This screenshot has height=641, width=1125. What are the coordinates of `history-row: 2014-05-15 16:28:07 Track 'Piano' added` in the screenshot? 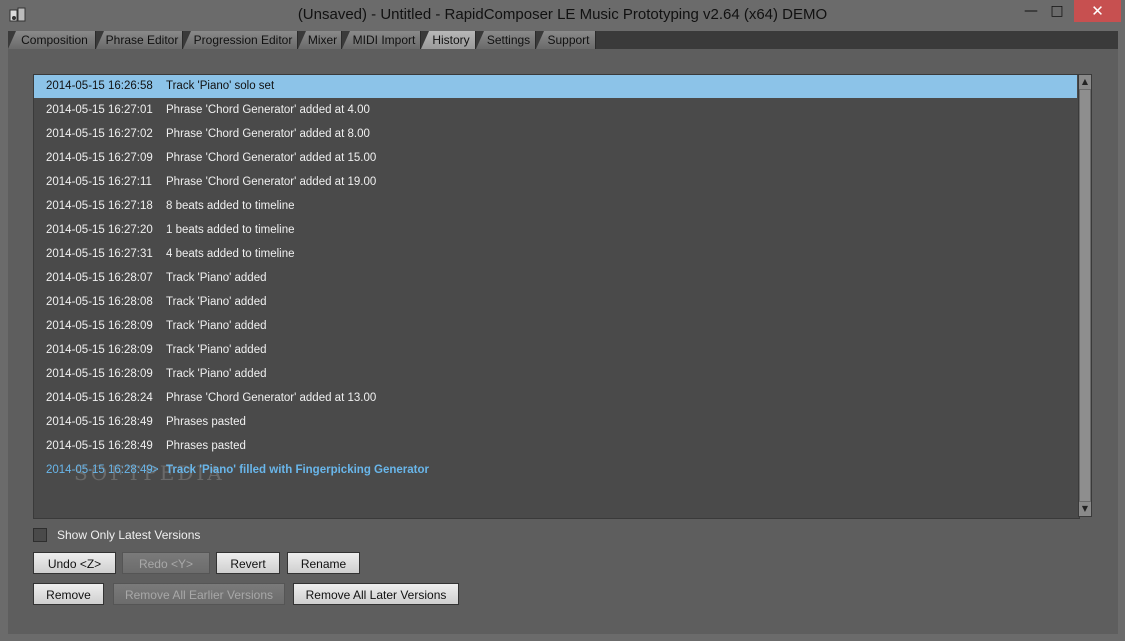 It's located at (555, 278).